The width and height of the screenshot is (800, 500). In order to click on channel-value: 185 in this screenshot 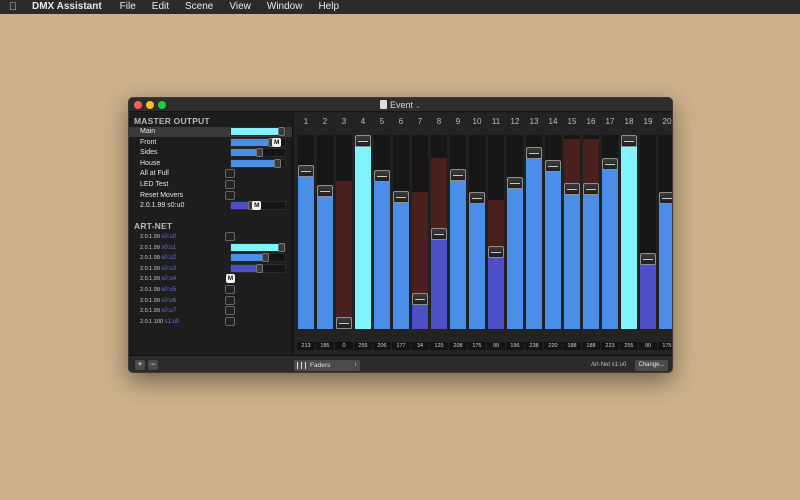, I will do `click(325, 346)`.